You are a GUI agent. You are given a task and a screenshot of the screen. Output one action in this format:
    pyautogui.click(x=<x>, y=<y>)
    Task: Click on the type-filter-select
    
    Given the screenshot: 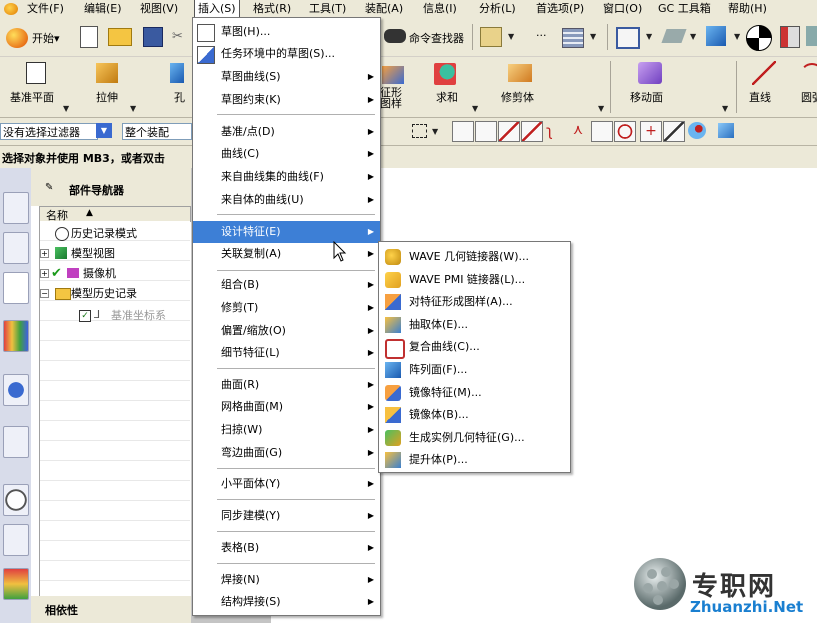 What is the action you would take?
    pyautogui.click(x=49, y=131)
    